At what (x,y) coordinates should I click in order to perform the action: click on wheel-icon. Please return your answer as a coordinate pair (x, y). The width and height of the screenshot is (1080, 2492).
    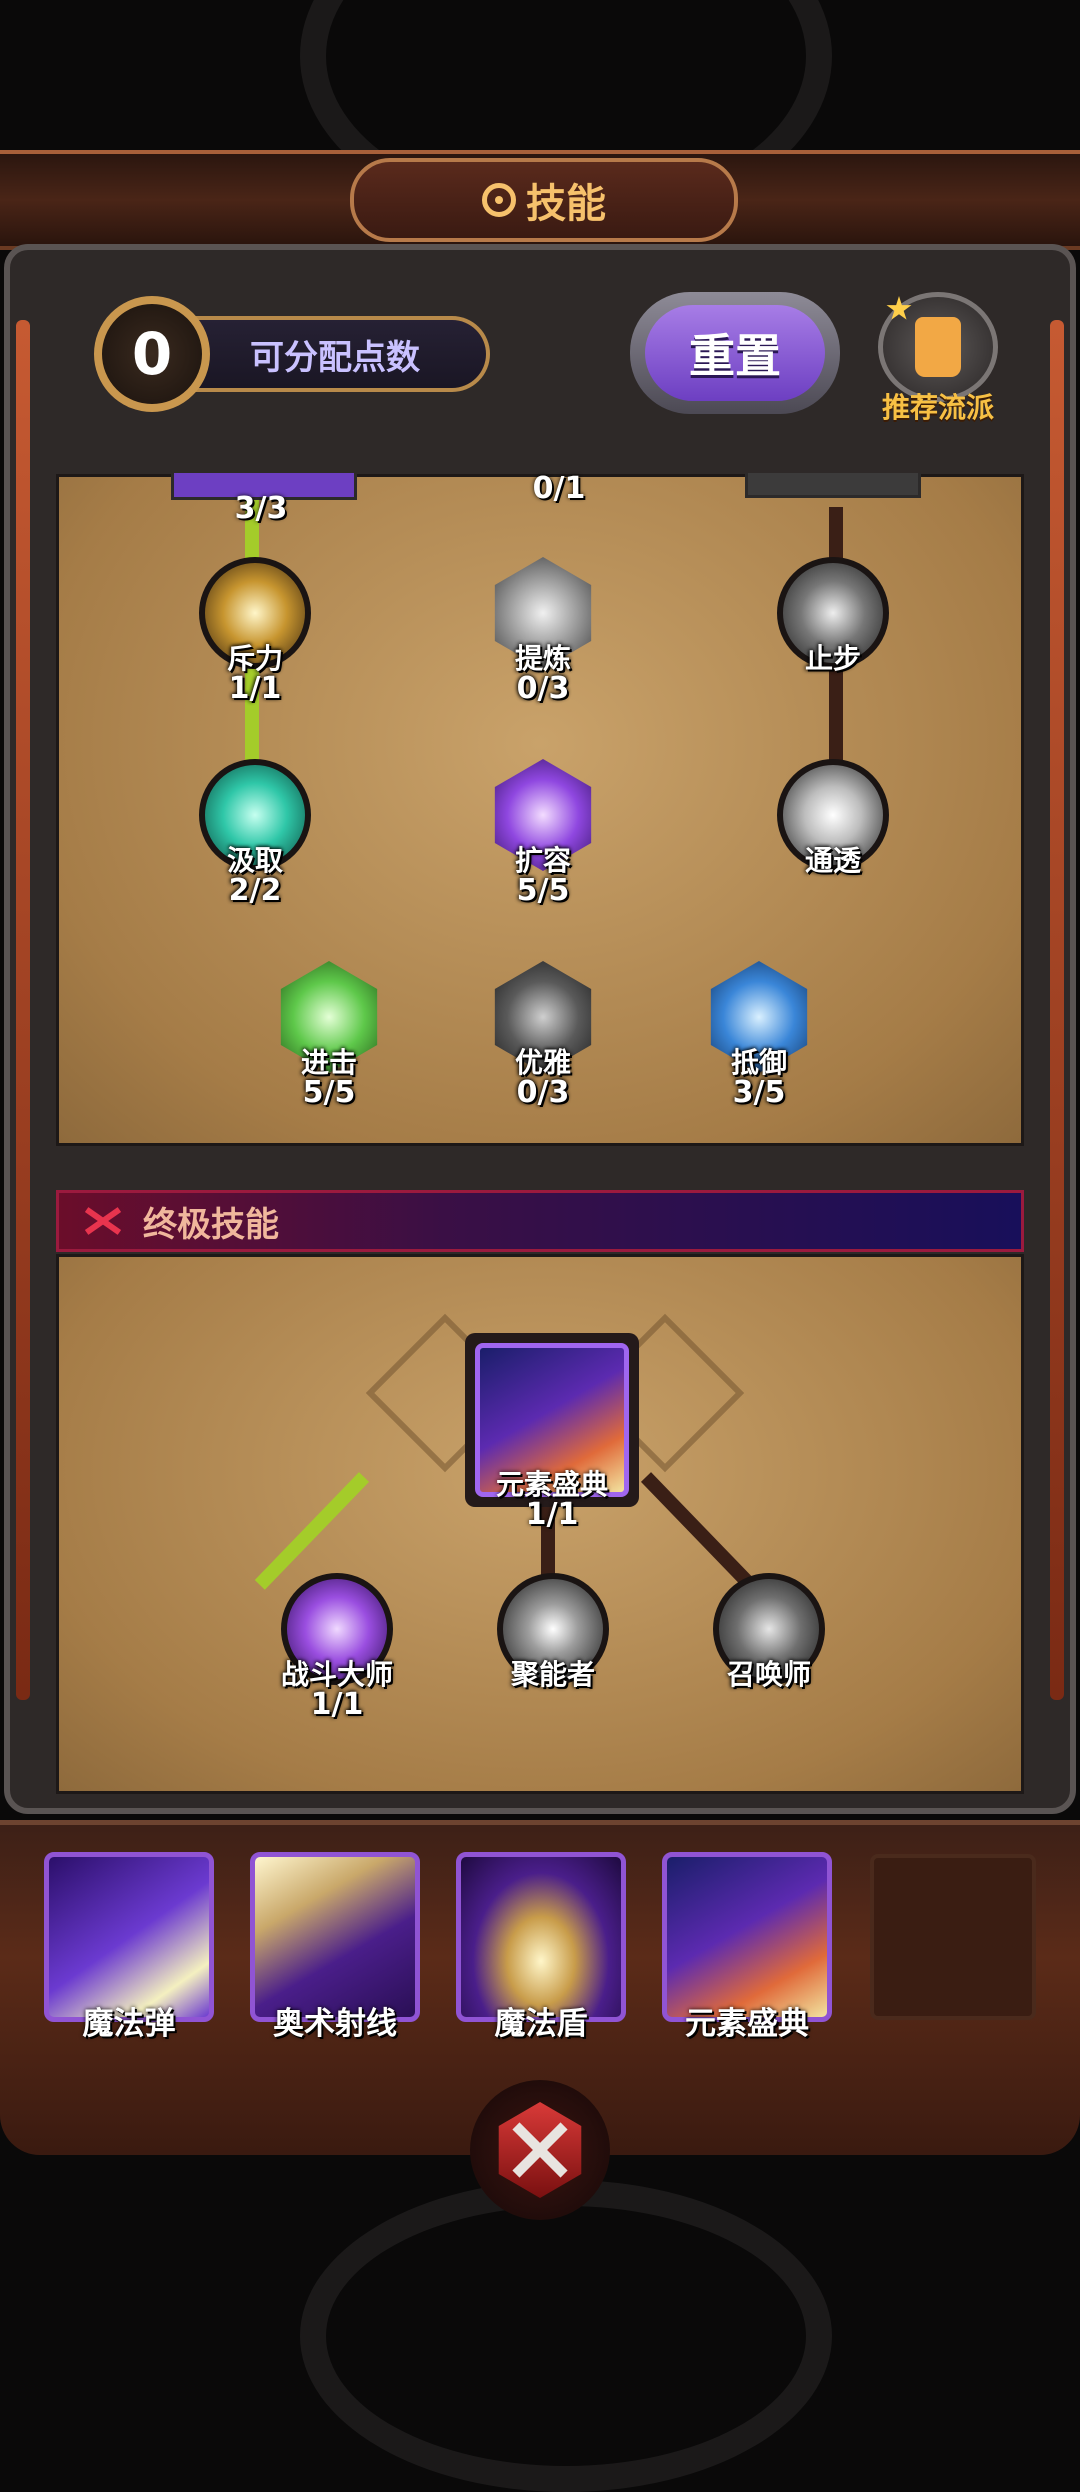
    Looking at the image, I should click on (499, 200).